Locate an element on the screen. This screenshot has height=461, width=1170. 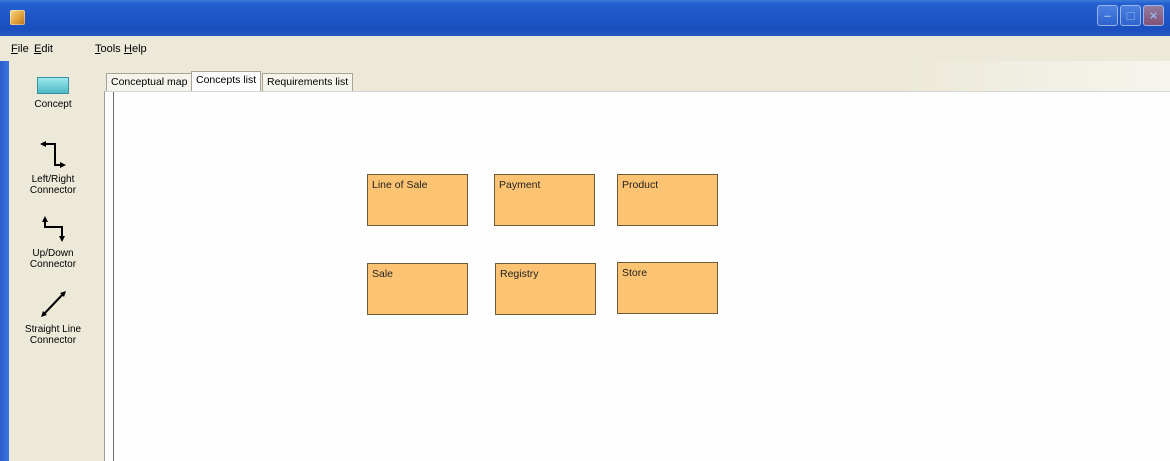
left-right-connector-icon is located at coordinates (53, 154).